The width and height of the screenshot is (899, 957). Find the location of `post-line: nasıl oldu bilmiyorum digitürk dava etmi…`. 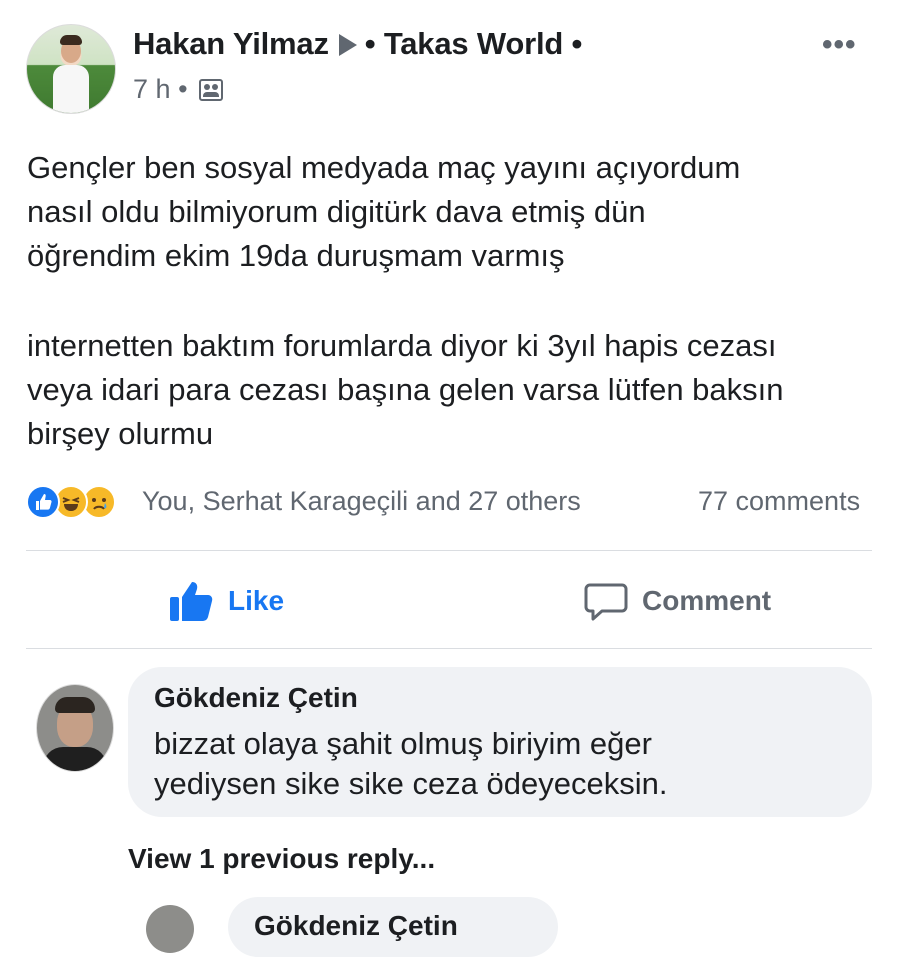

post-line: nasıl oldu bilmiyorum digitürk dava etmi… is located at coordinates (336, 211).